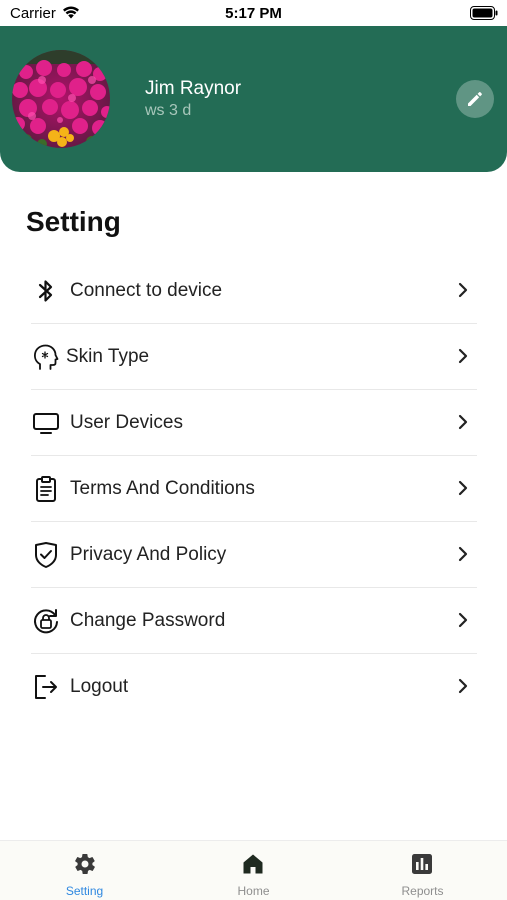 The image size is (507, 900). I want to click on menu-item-terms: Terms And Conditions, so click(254, 489).